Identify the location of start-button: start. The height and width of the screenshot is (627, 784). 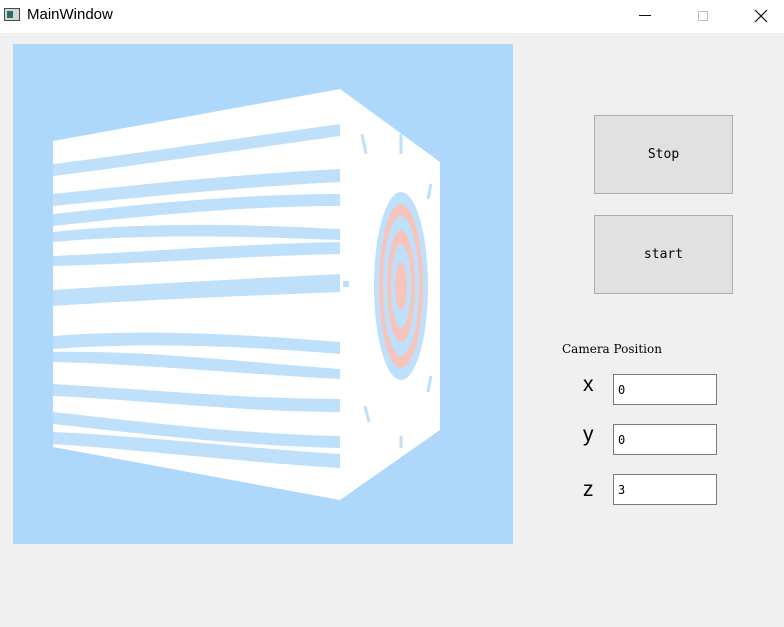
(663, 254).